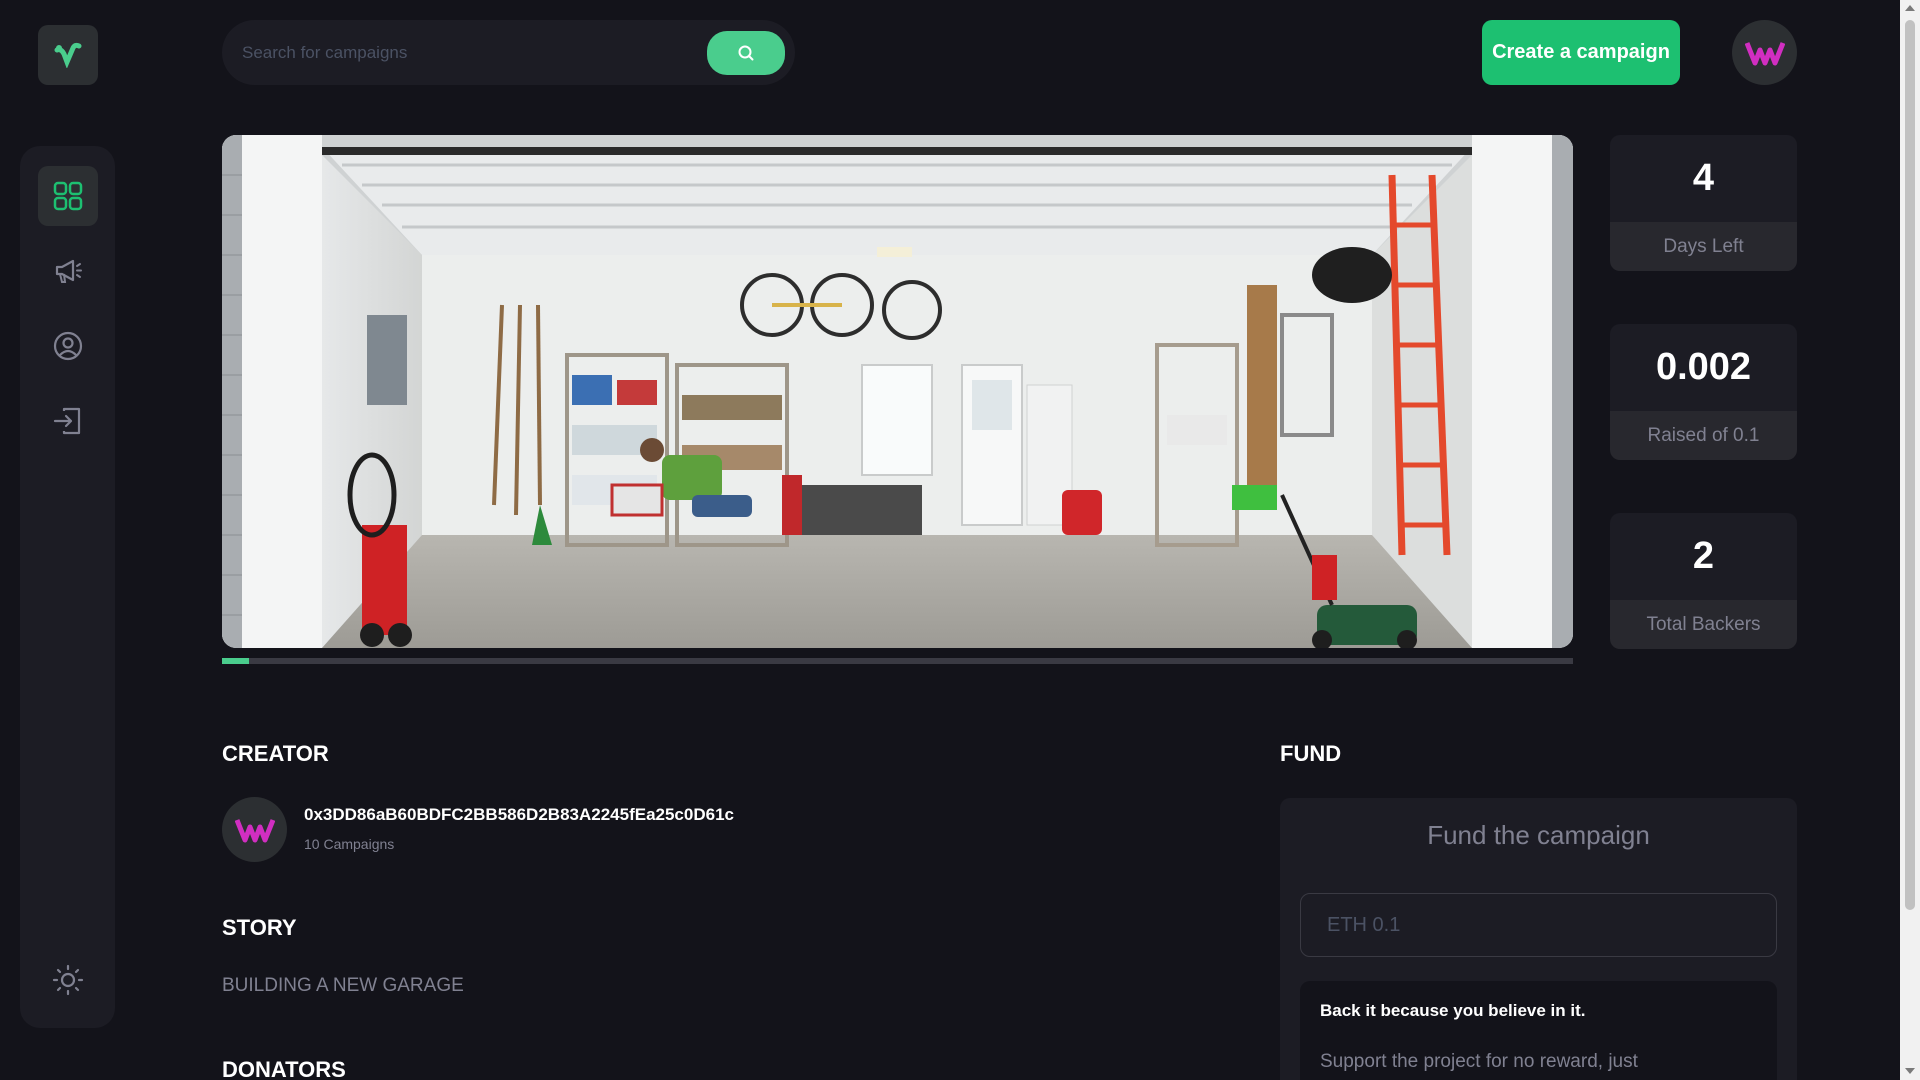  I want to click on creator-campaign-count: 10 Campaigns, so click(349, 844).